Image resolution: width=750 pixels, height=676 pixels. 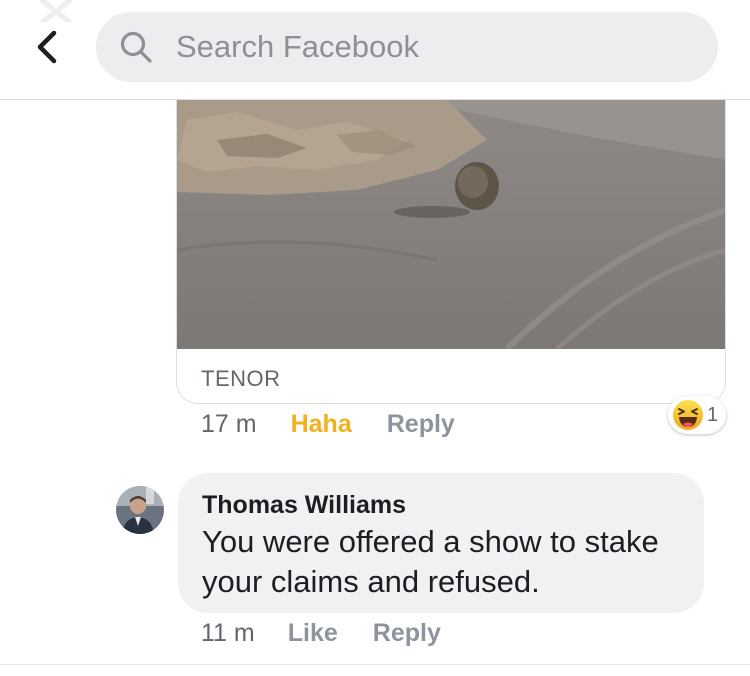 I want to click on search-input, so click(x=426, y=47).